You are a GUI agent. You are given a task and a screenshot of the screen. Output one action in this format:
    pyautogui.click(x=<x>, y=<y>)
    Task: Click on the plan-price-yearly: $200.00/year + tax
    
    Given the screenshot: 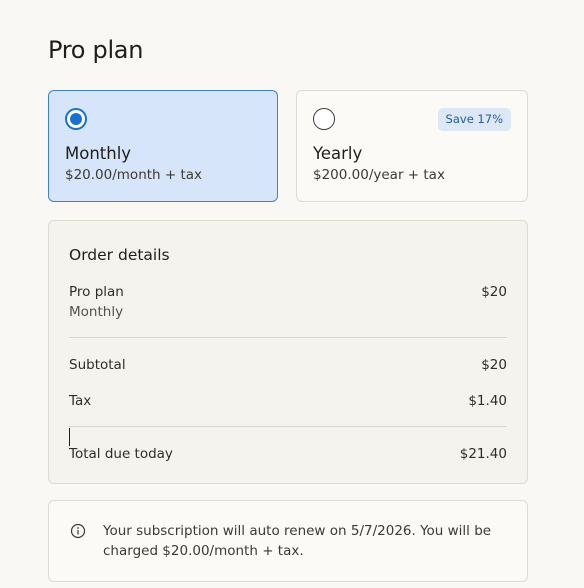 What is the action you would take?
    pyautogui.click(x=379, y=175)
    